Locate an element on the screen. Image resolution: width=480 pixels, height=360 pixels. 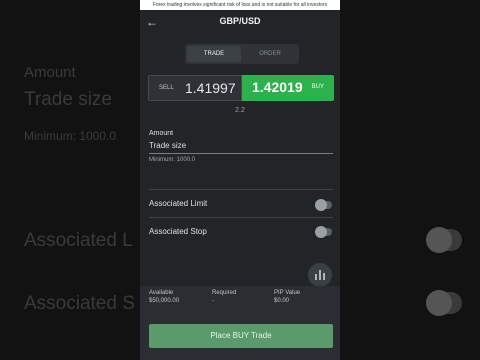
trade-size-input: Trade size is located at coordinates (241, 147).